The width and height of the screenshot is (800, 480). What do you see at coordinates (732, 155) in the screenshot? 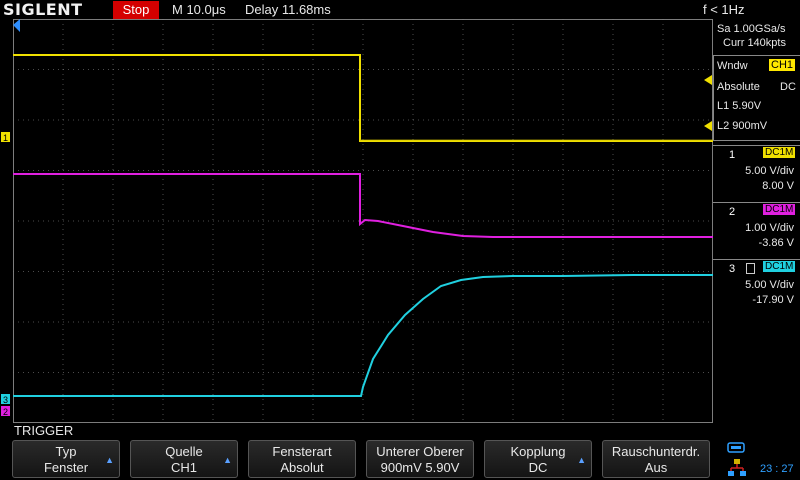
I see `ch1-number: 1` at bounding box center [732, 155].